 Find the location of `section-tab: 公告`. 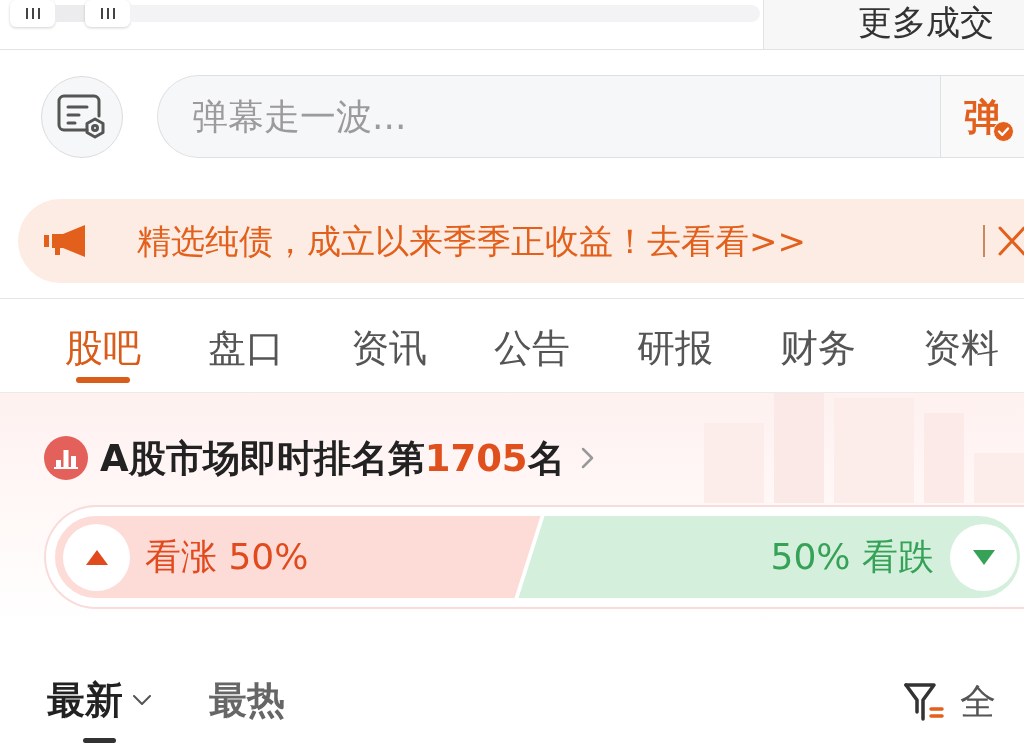

section-tab: 公告 is located at coordinates (532, 345).